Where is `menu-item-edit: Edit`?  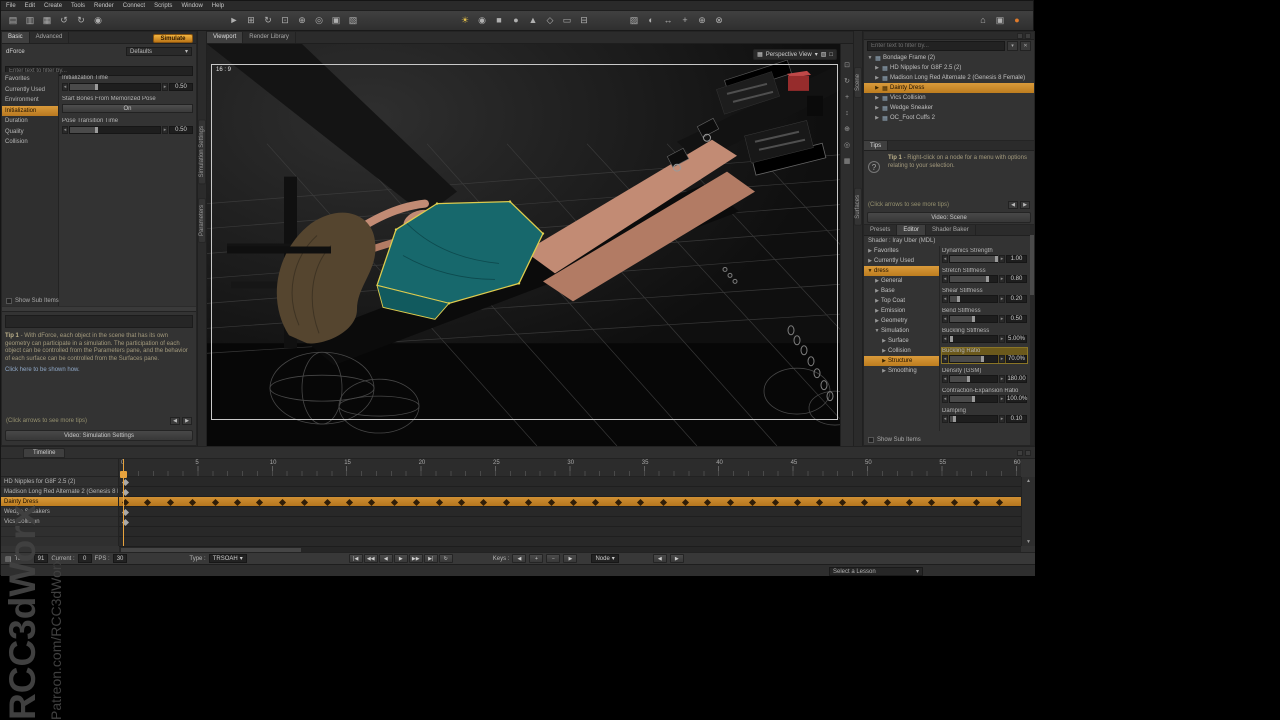 menu-item-edit: Edit is located at coordinates (30, 6).